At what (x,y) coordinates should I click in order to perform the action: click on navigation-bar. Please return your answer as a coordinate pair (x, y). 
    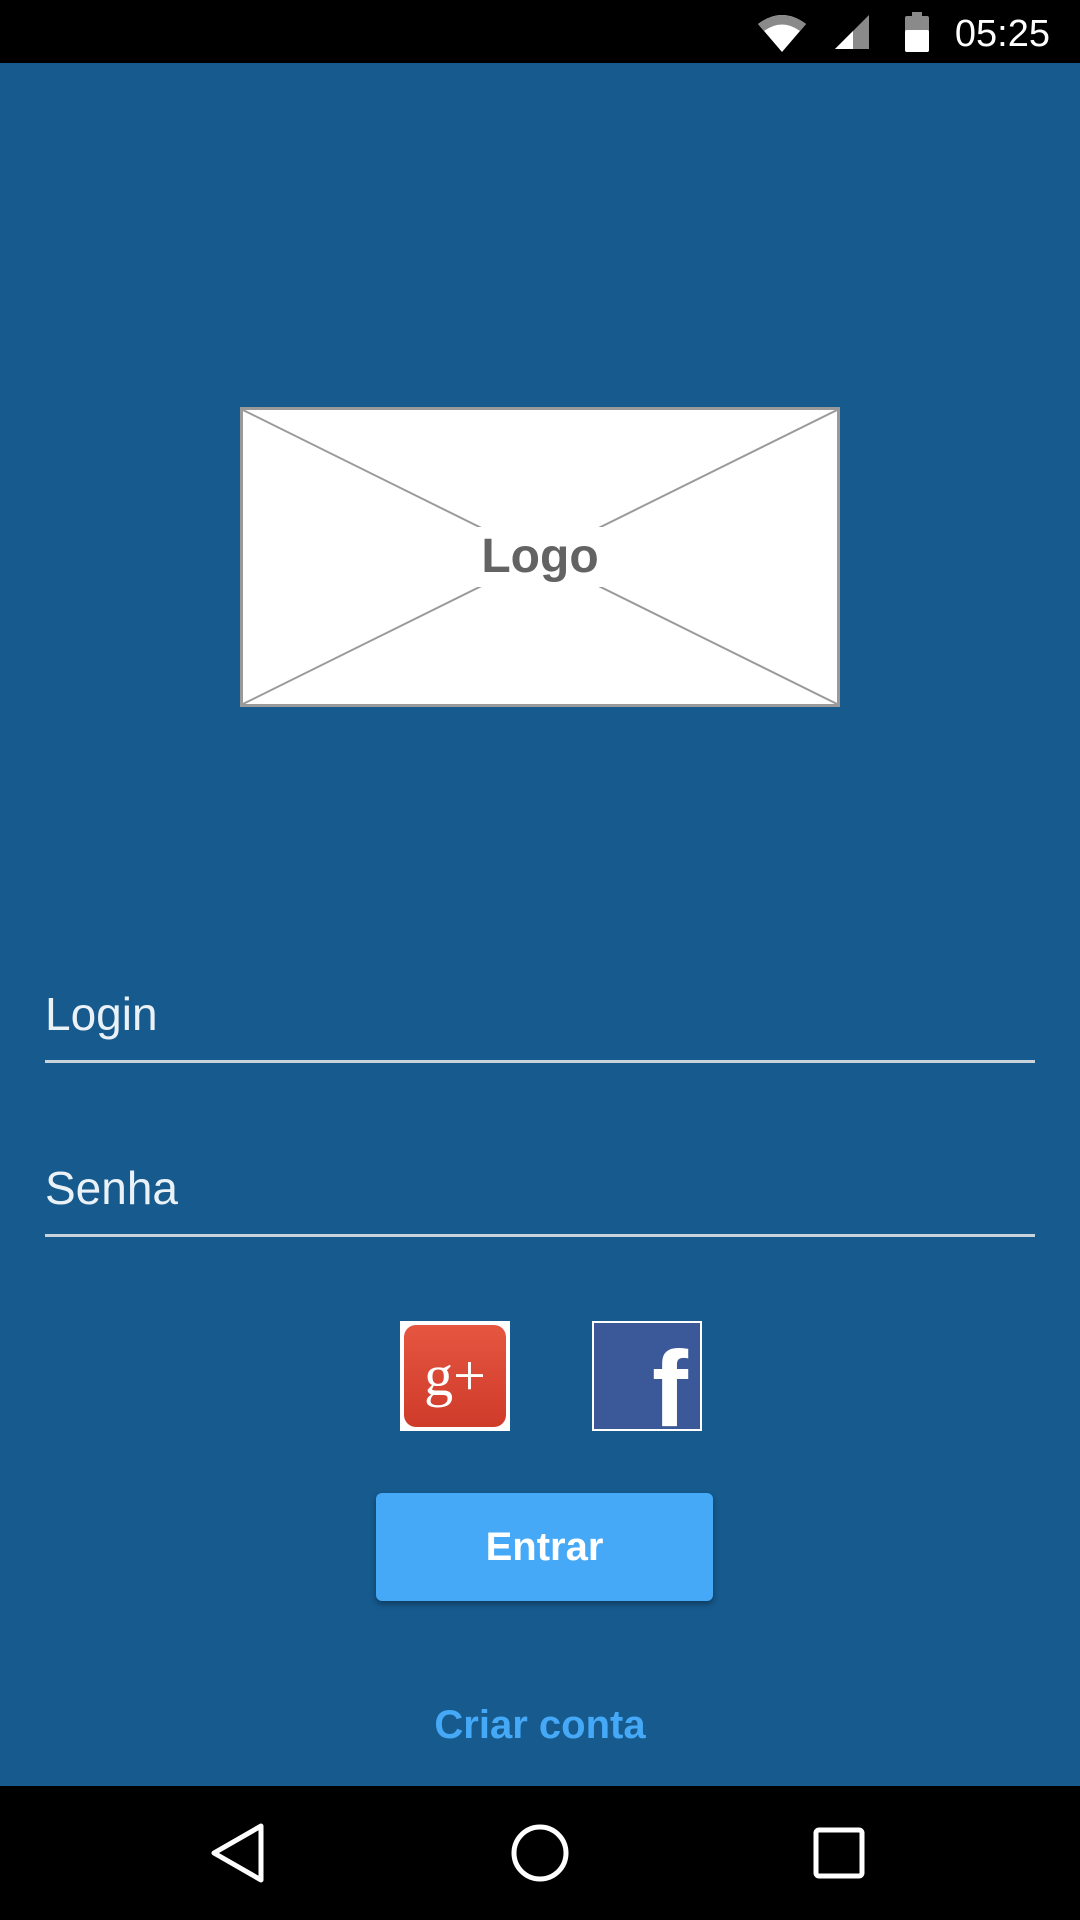
    Looking at the image, I should click on (540, 1853).